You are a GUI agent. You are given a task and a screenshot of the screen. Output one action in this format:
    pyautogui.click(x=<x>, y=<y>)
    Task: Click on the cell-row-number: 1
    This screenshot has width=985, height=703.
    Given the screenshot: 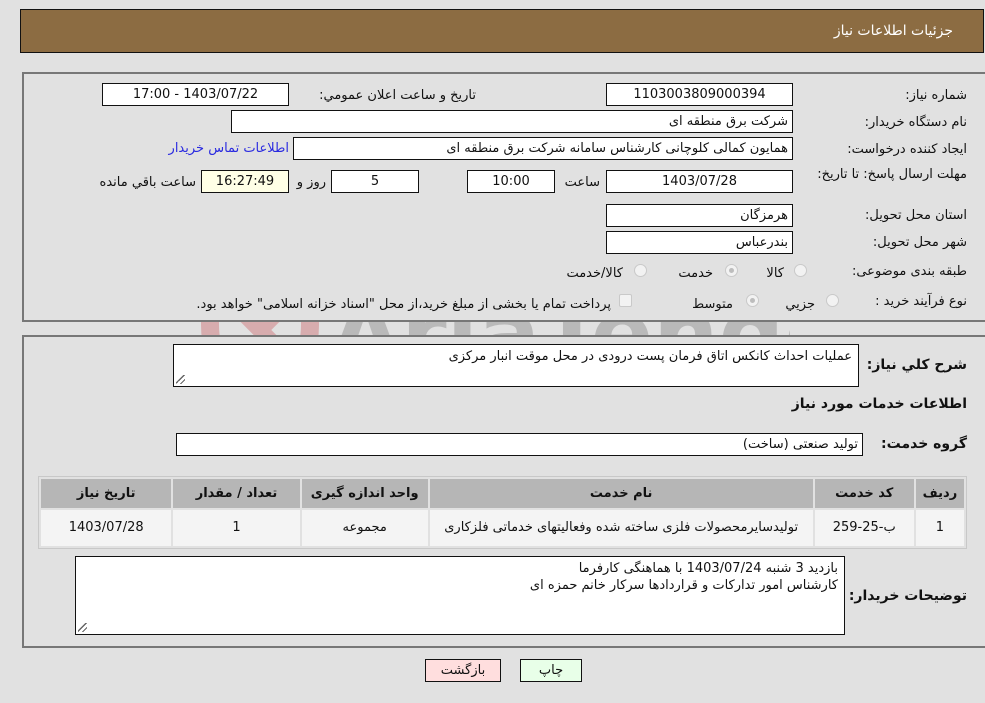 What is the action you would take?
    pyautogui.click(x=939, y=528)
    